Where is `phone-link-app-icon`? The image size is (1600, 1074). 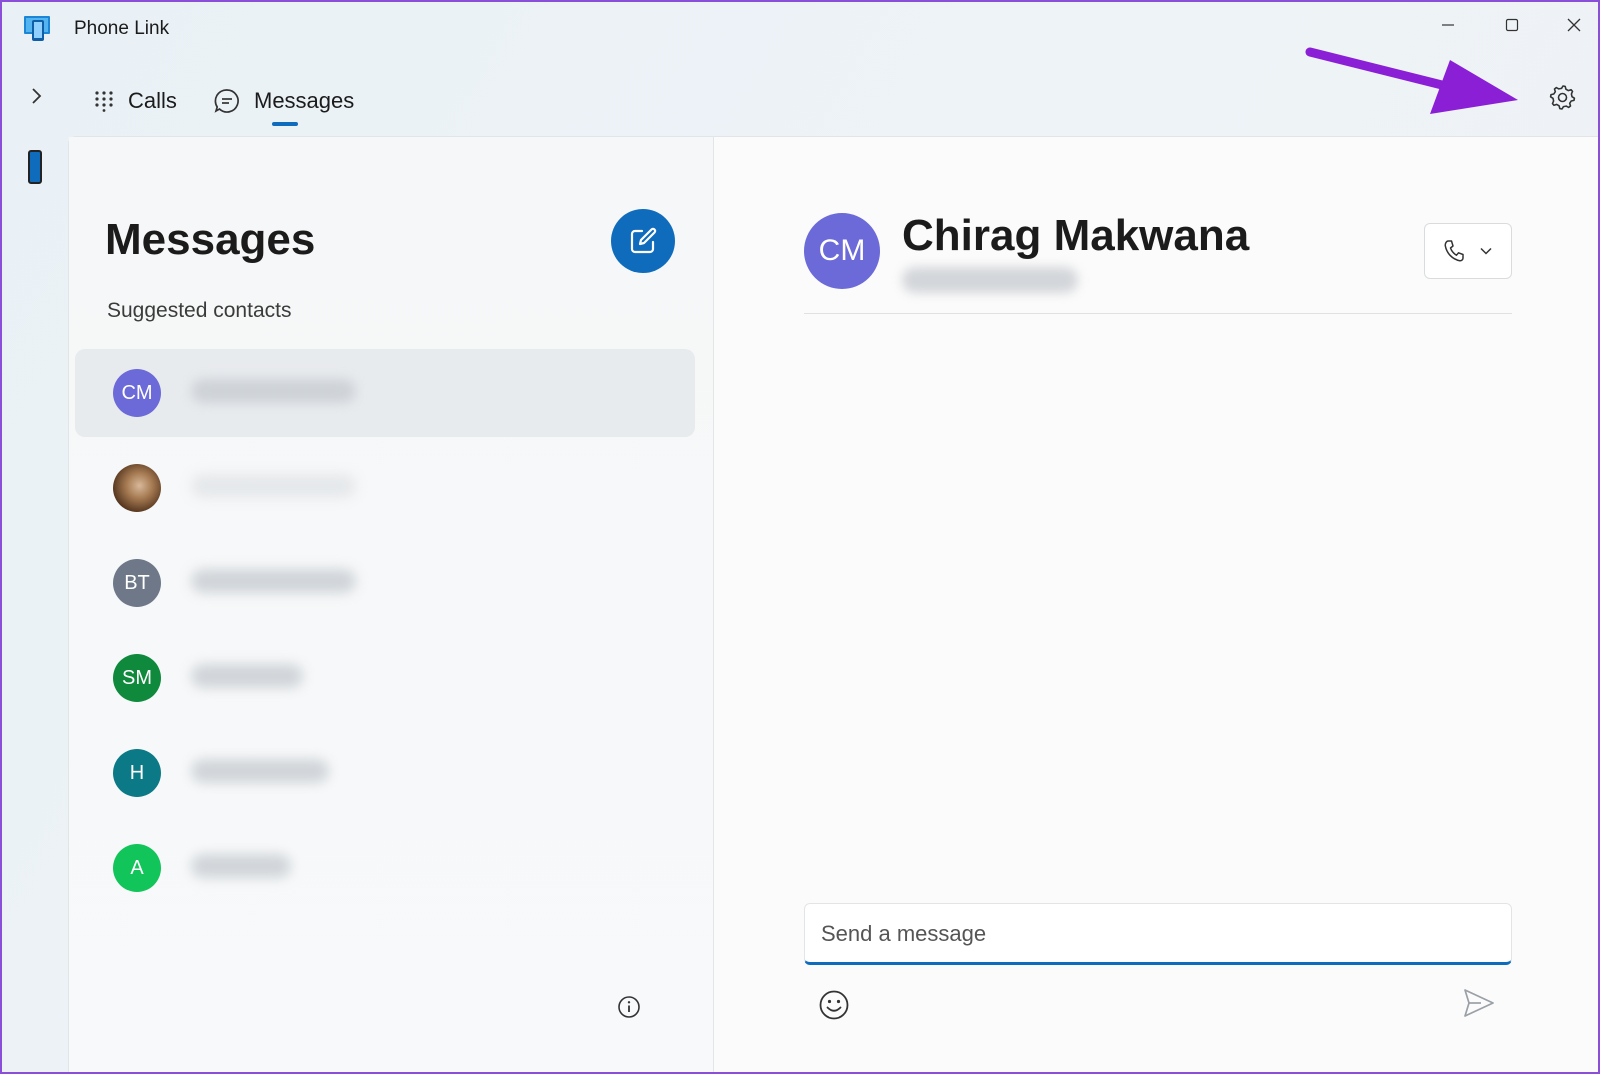
phone-link-app-icon is located at coordinates (37, 28).